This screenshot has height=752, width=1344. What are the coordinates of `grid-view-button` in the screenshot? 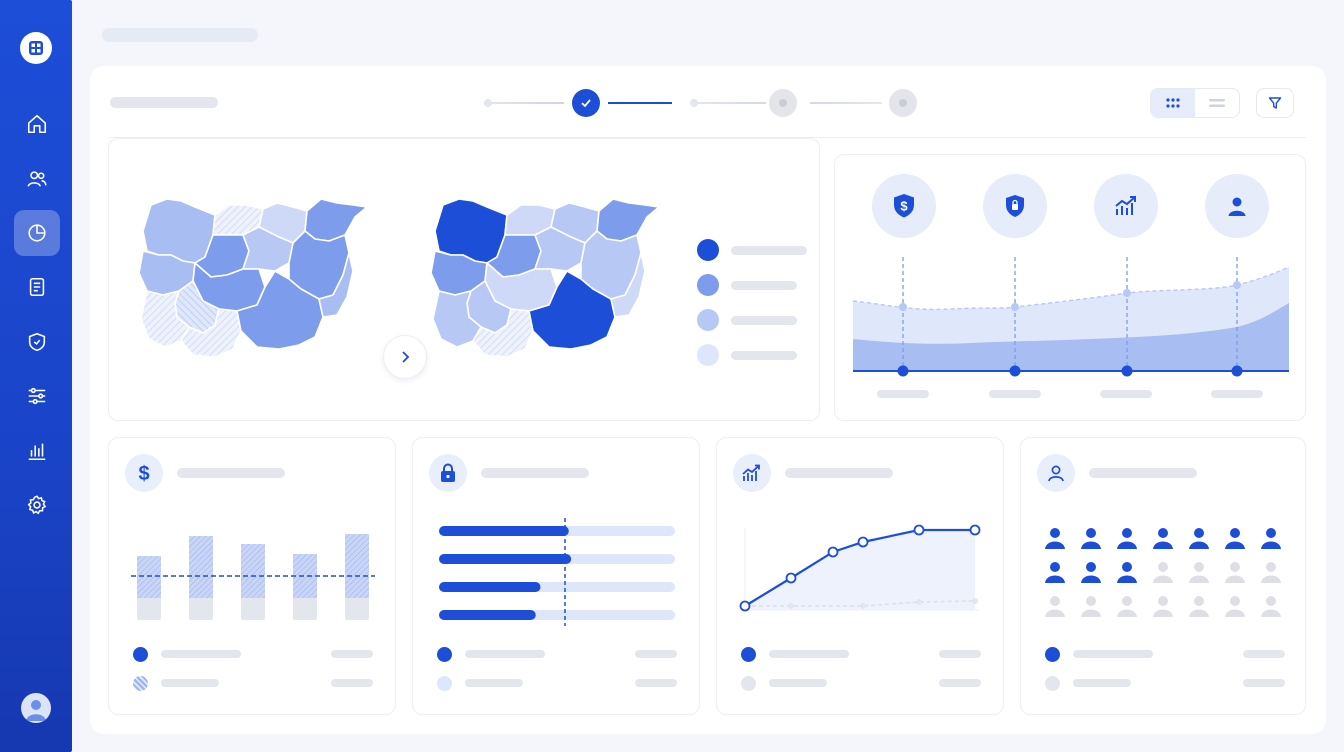 It's located at (1173, 103).